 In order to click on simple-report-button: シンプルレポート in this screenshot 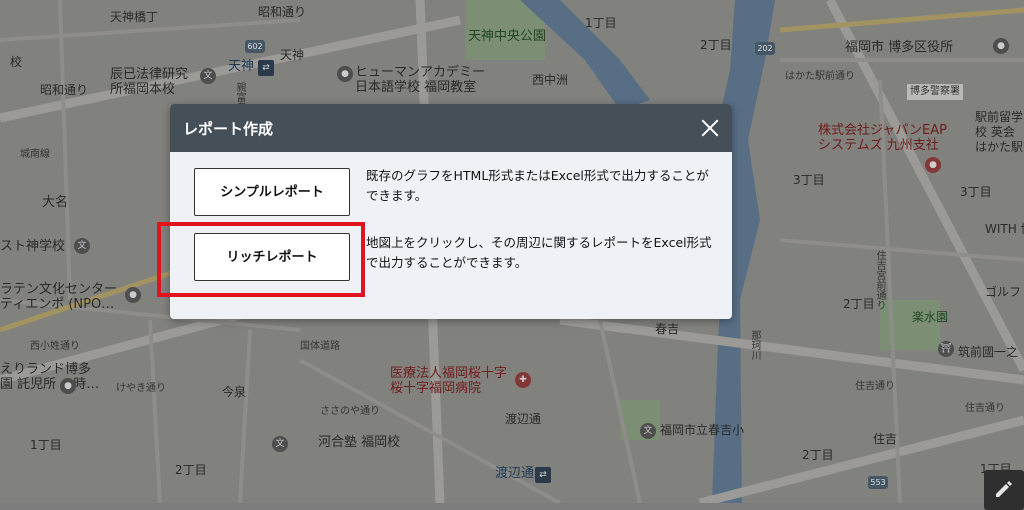, I will do `click(272, 192)`.